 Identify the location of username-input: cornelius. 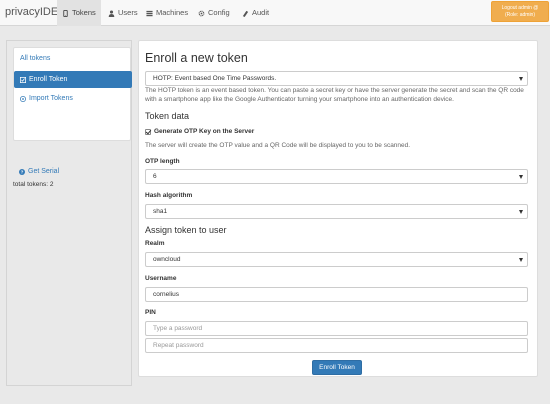
(336, 294).